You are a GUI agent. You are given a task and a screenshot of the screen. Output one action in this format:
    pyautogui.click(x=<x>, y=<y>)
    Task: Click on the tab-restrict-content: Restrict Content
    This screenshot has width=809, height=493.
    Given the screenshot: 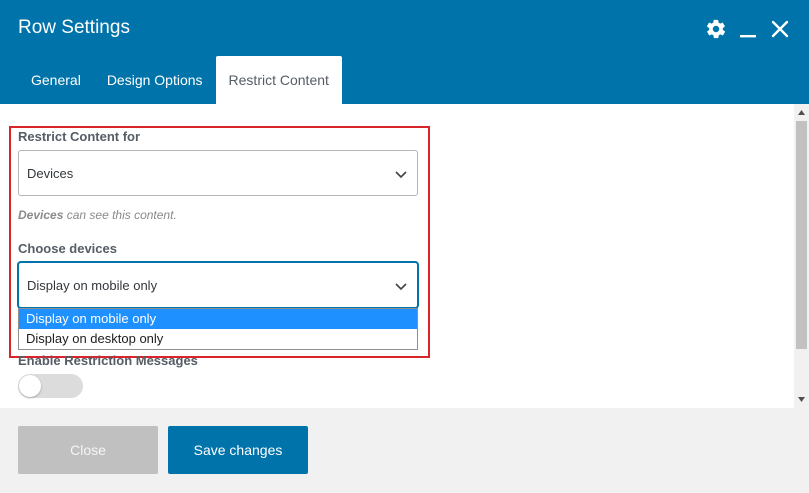 What is the action you would take?
    pyautogui.click(x=278, y=80)
    